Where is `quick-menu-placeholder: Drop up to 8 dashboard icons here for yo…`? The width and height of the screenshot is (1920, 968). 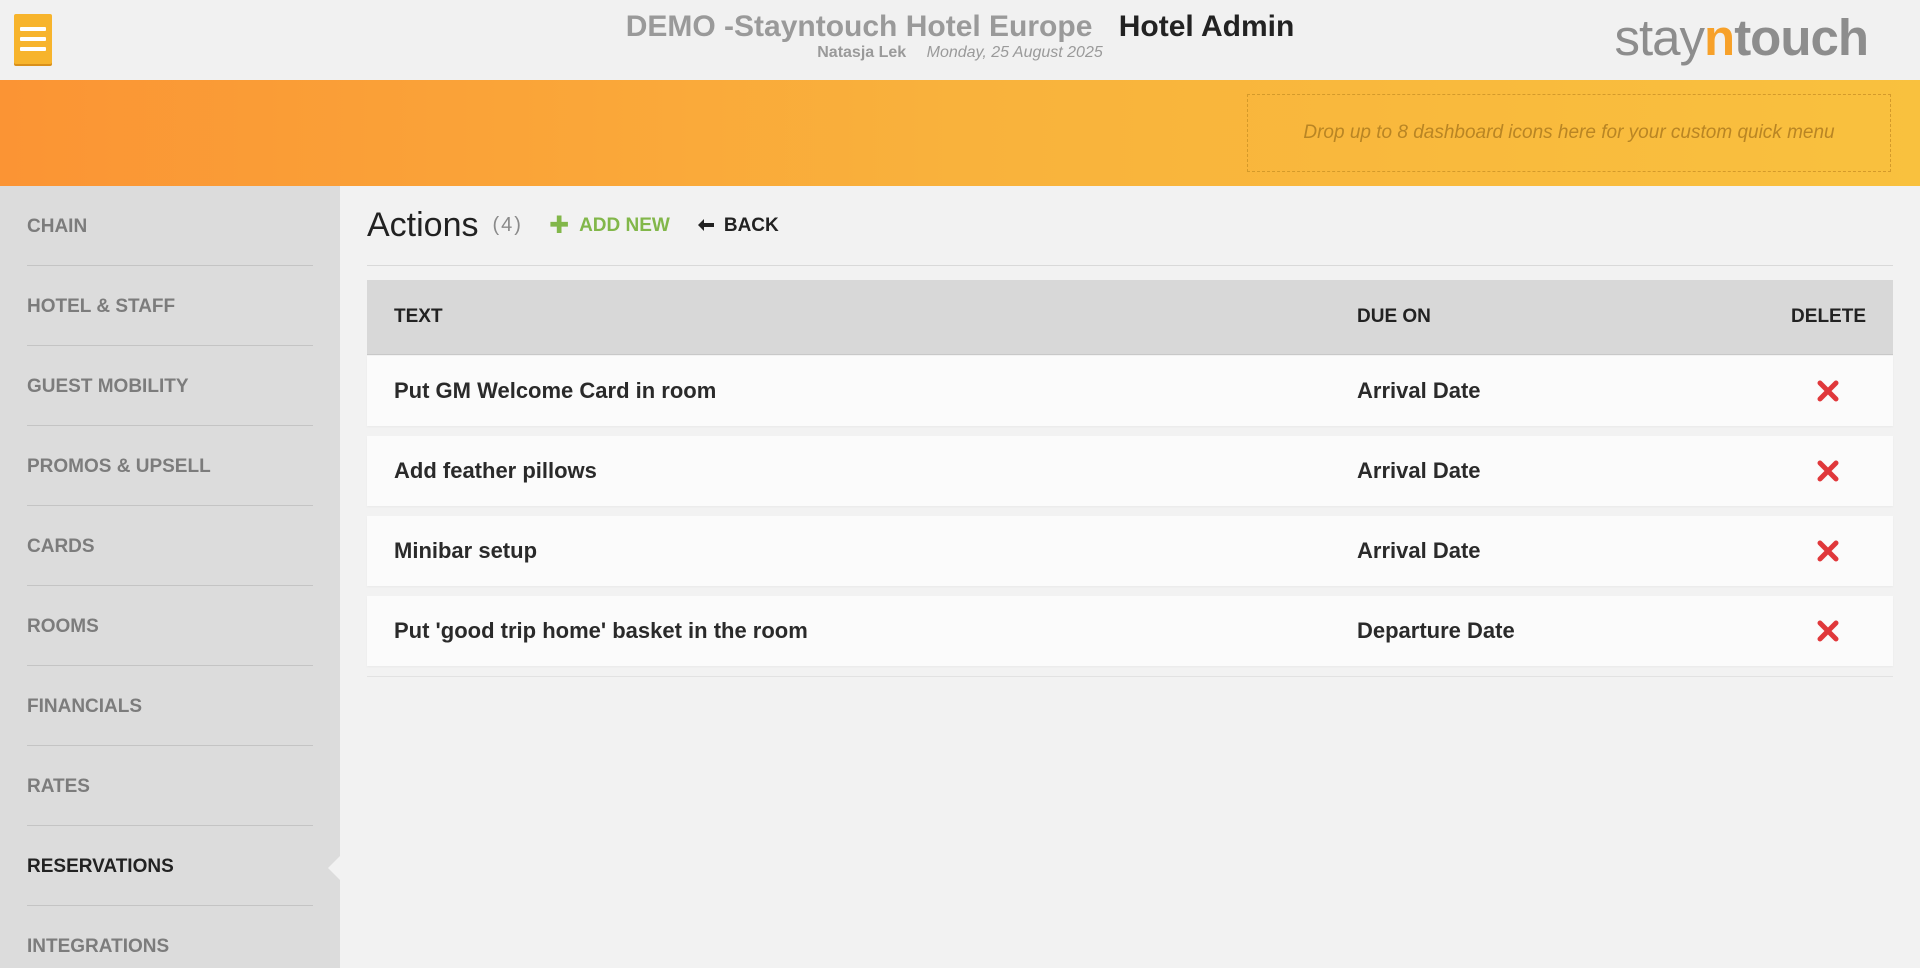 quick-menu-placeholder: Drop up to 8 dashboard icons here for yo… is located at coordinates (1569, 132).